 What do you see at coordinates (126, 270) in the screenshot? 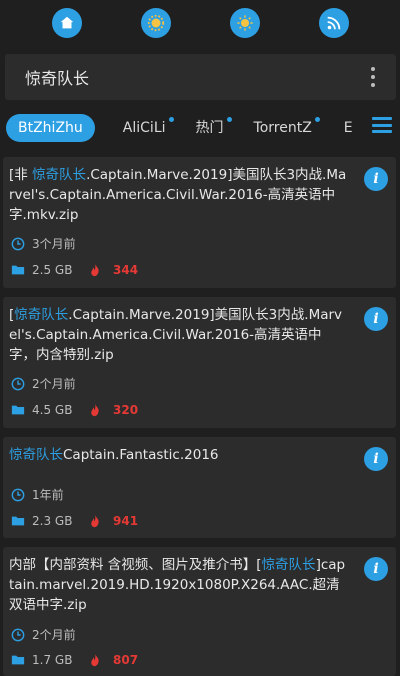
I see `result-hot: 344` at bounding box center [126, 270].